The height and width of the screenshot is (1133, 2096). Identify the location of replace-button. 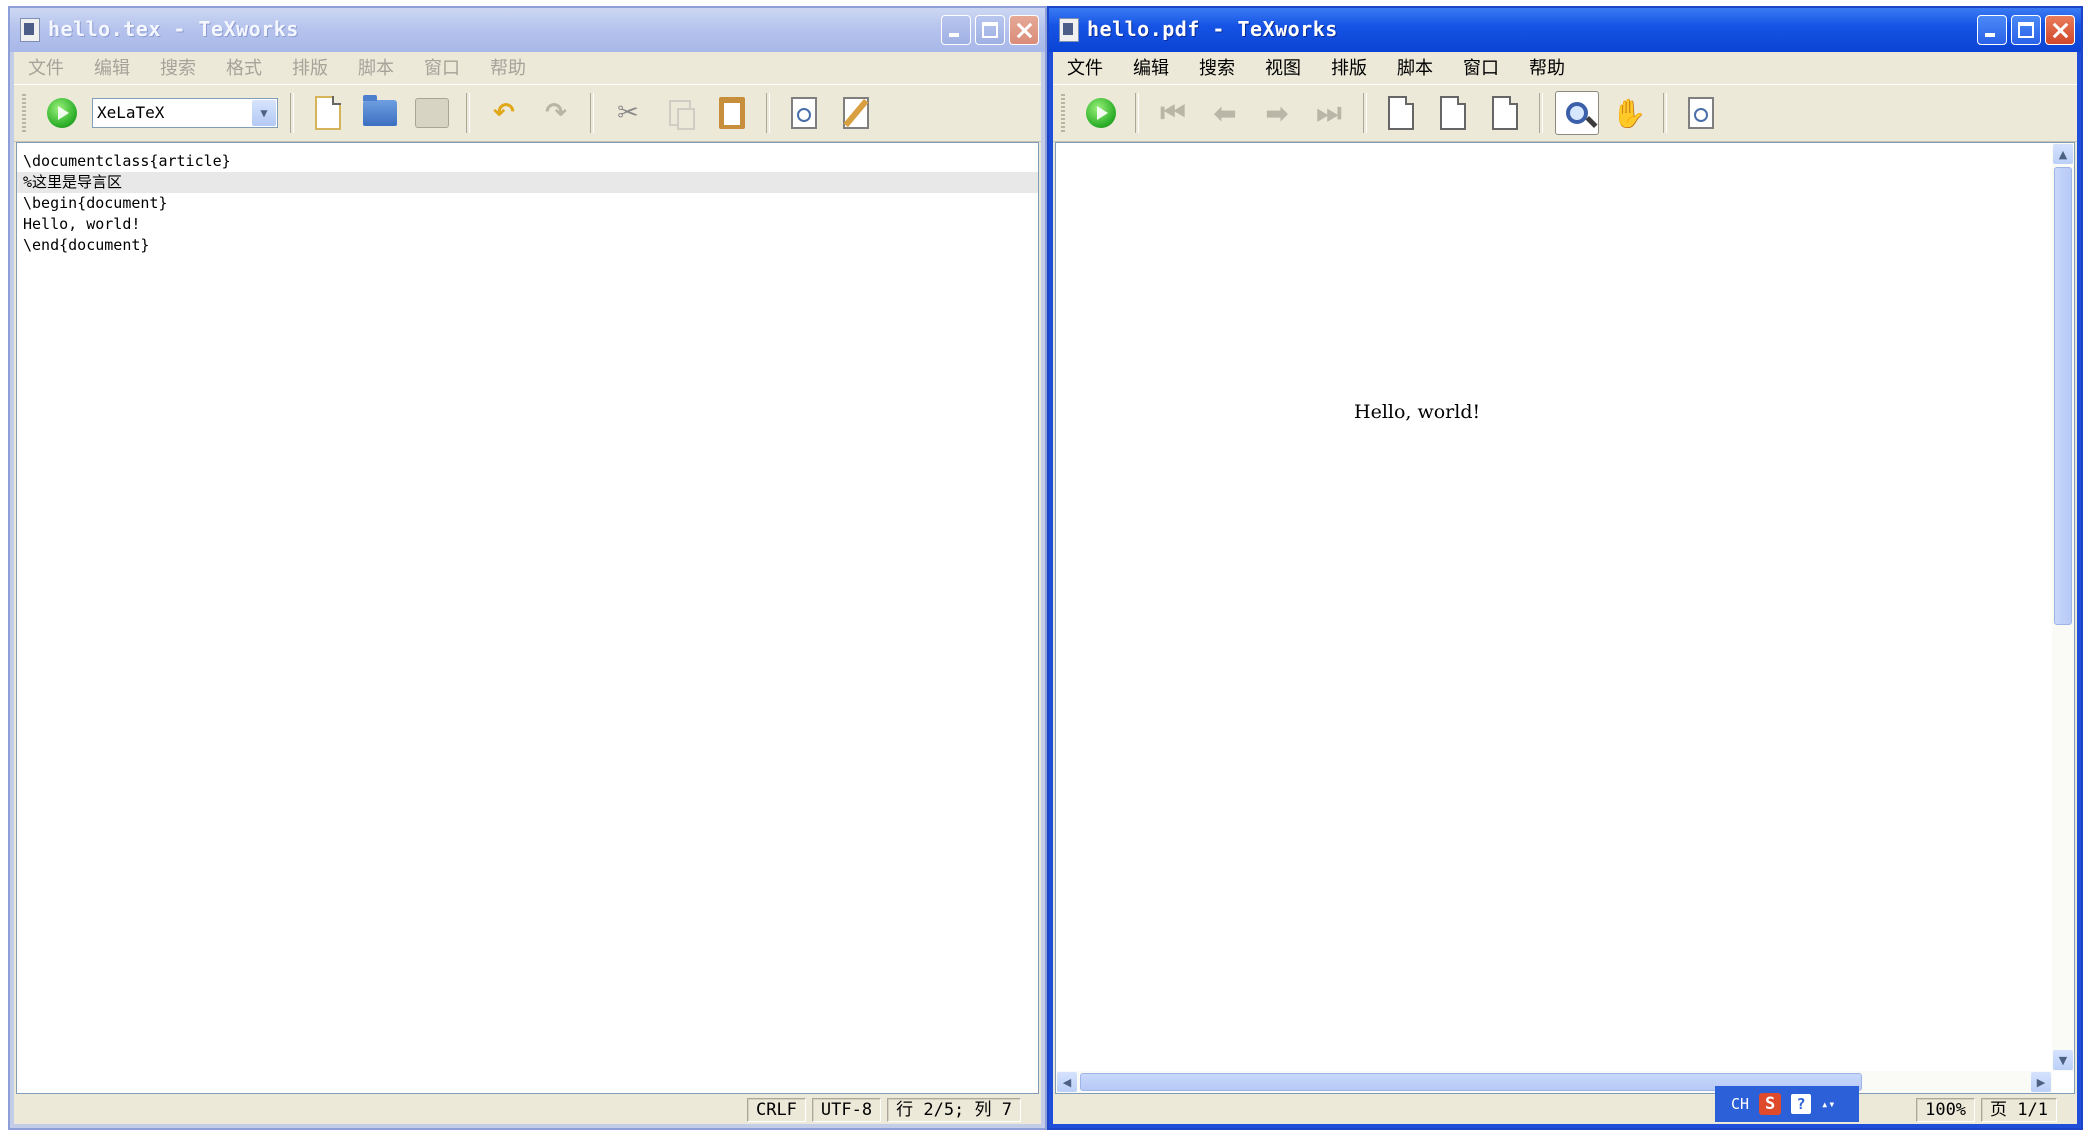
(856, 113).